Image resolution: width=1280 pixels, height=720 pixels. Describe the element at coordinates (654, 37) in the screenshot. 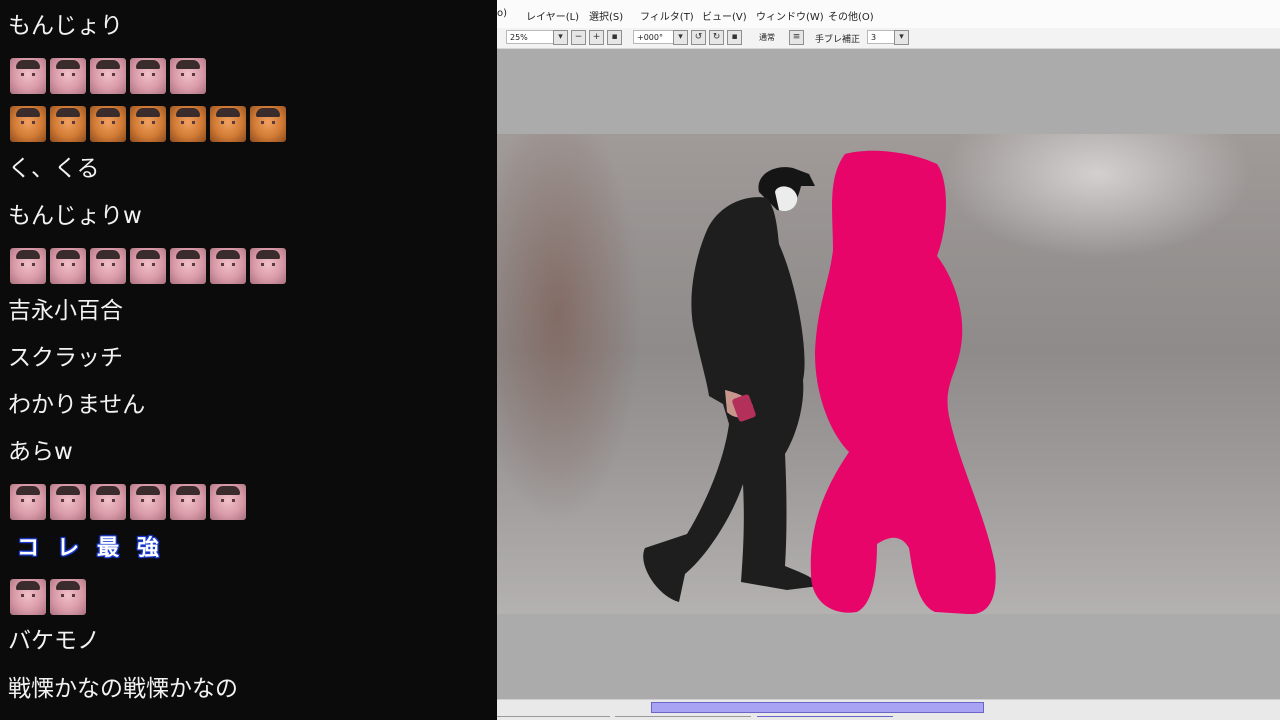

I see `rotation-select: +000°` at that location.